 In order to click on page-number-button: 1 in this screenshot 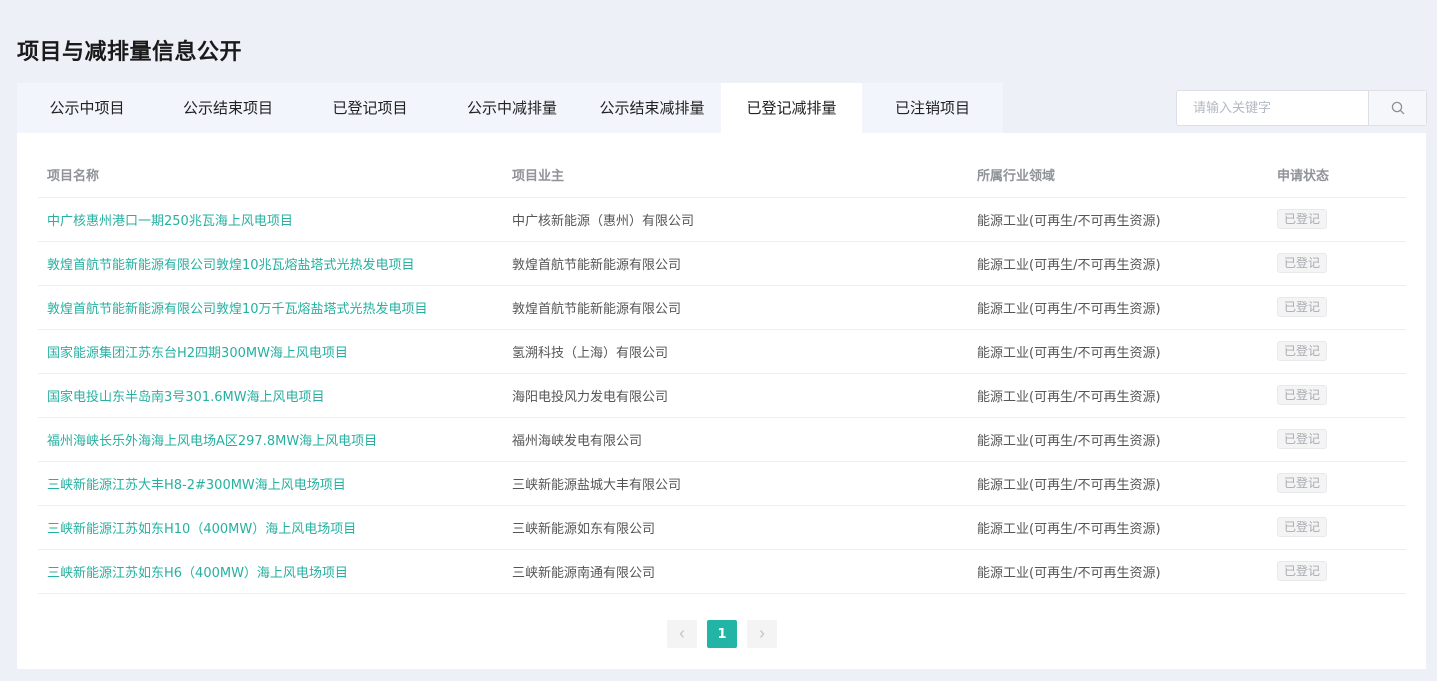, I will do `click(722, 634)`.